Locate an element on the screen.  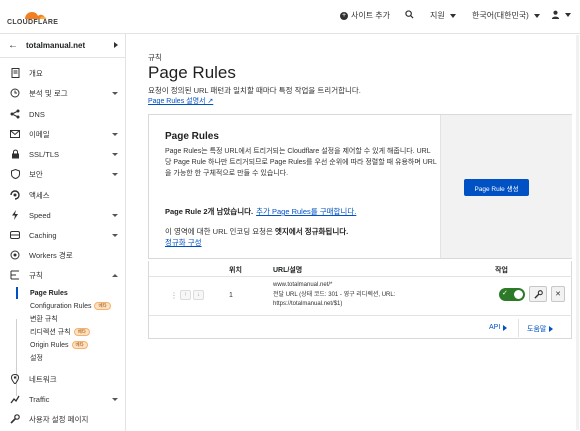
help-link-label: 도움말 is located at coordinates (537, 329).